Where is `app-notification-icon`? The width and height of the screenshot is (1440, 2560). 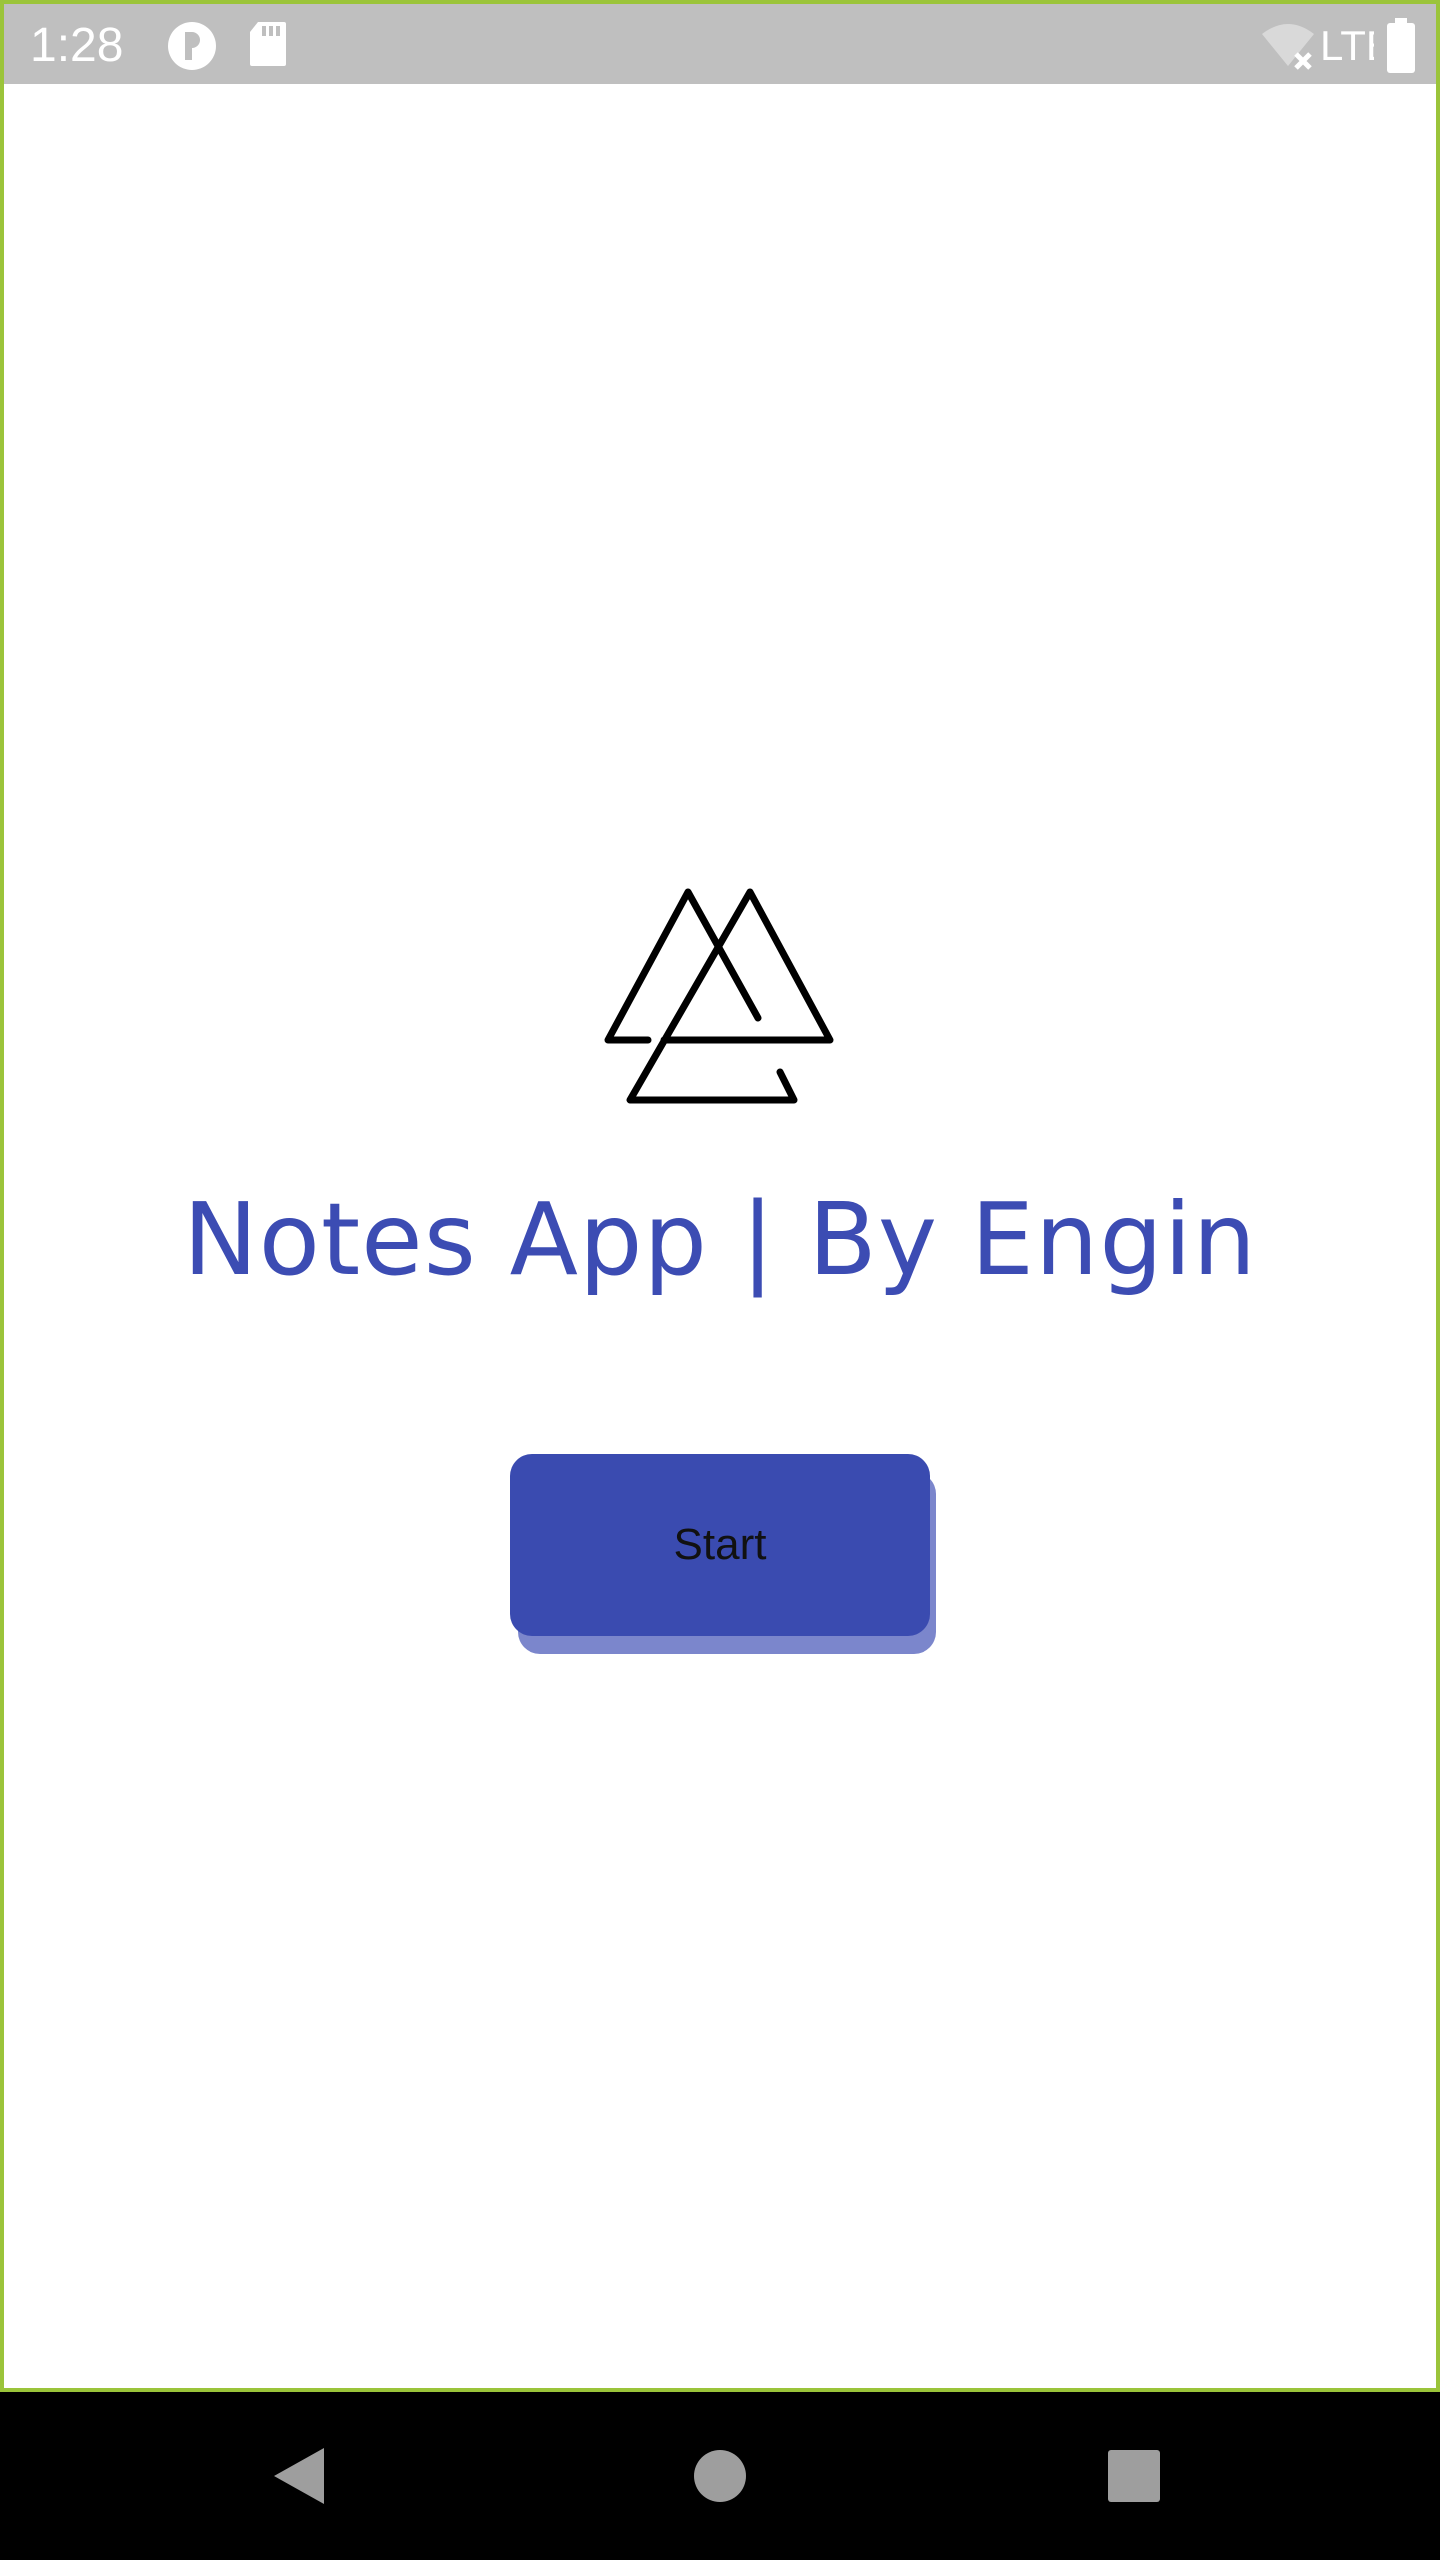 app-notification-icon is located at coordinates (192, 46).